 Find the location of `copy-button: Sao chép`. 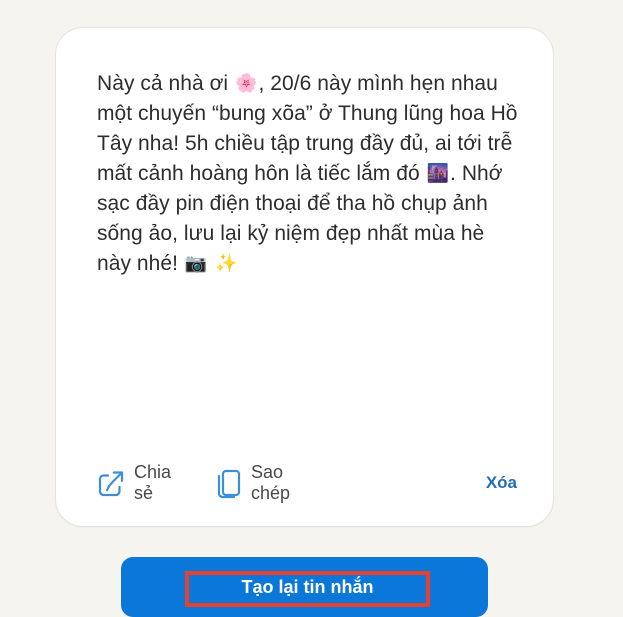

copy-button: Sao chép is located at coordinates (270, 482).